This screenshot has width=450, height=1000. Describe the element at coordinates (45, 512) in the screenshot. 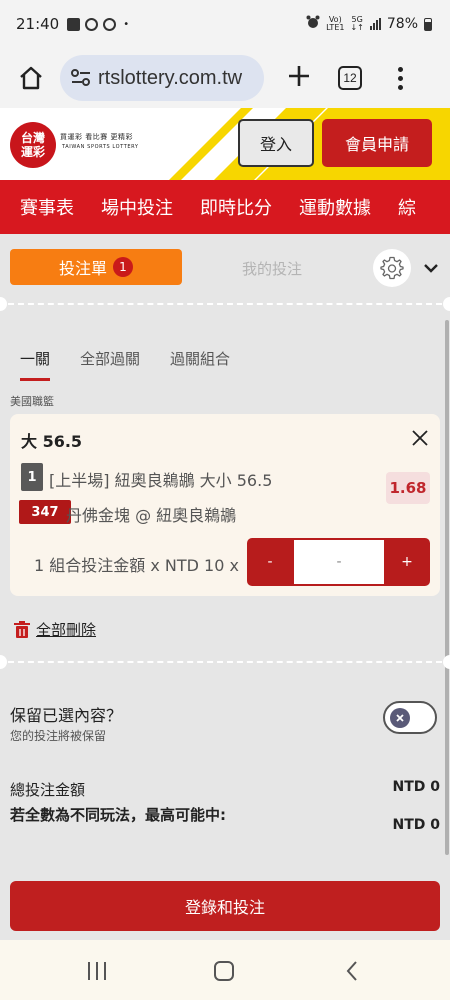

I see `event-code-badge: 347` at that location.